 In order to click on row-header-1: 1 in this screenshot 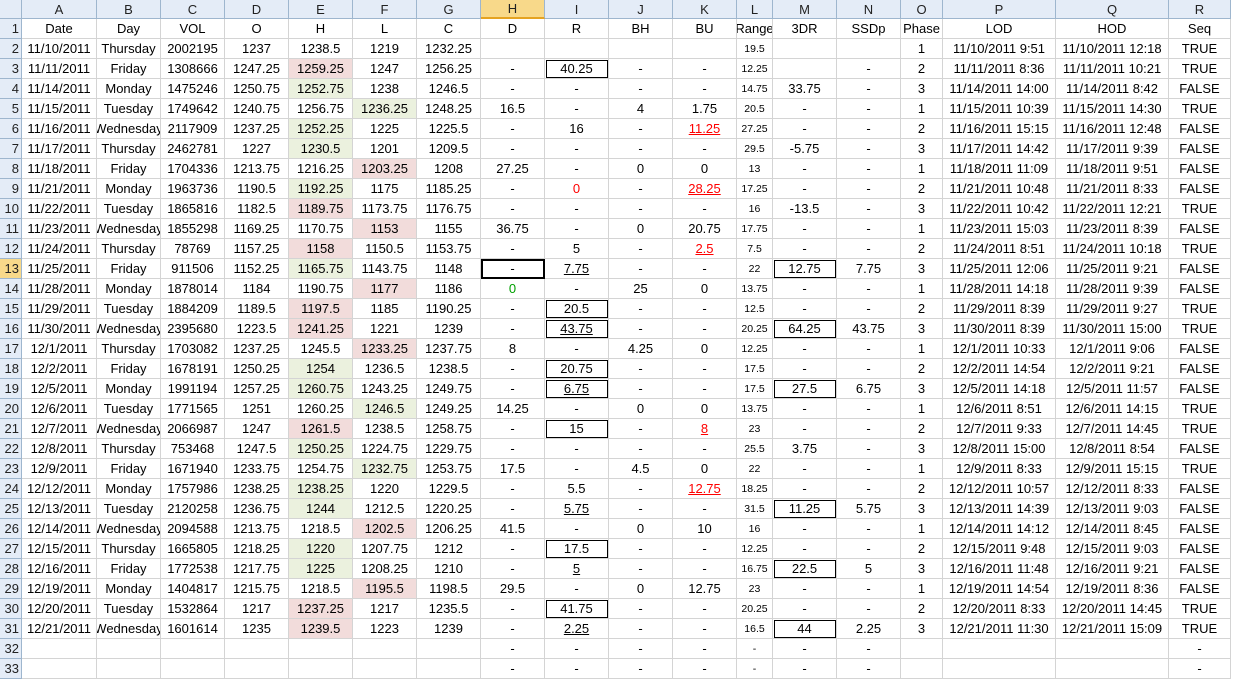, I will do `click(11, 29)`.